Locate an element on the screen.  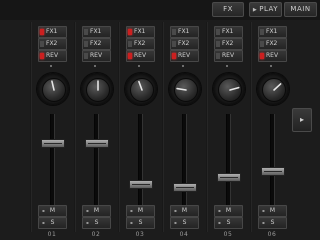
main-button: MAIN is located at coordinates (300, 9).